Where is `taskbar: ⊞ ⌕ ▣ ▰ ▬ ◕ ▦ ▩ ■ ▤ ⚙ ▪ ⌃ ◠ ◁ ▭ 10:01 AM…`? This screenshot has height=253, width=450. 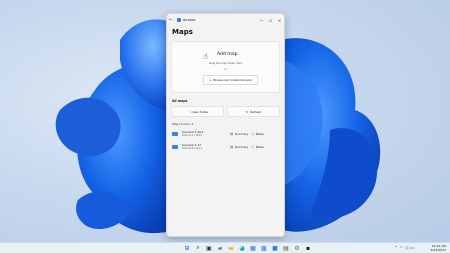
taskbar: ⊞ ⌕ ▣ ▰ ▬ ◕ ▦ ▩ ■ ▤ ⚙ ▪ ⌃ ◠ ◁ ▭ 10:01 AM… is located at coordinates (225, 247).